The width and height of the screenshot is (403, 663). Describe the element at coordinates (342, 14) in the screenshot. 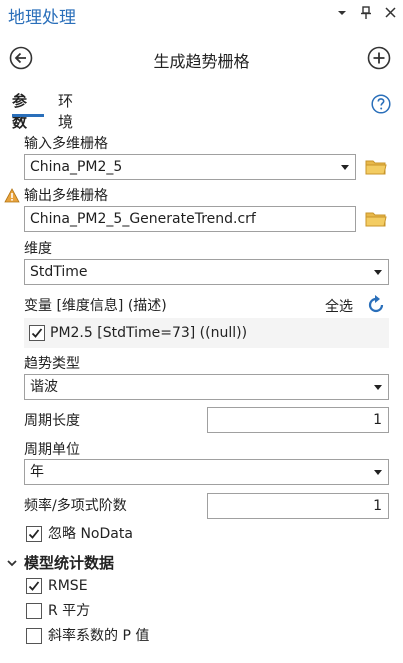

I see `pane-menu-dropdown-icon` at that location.